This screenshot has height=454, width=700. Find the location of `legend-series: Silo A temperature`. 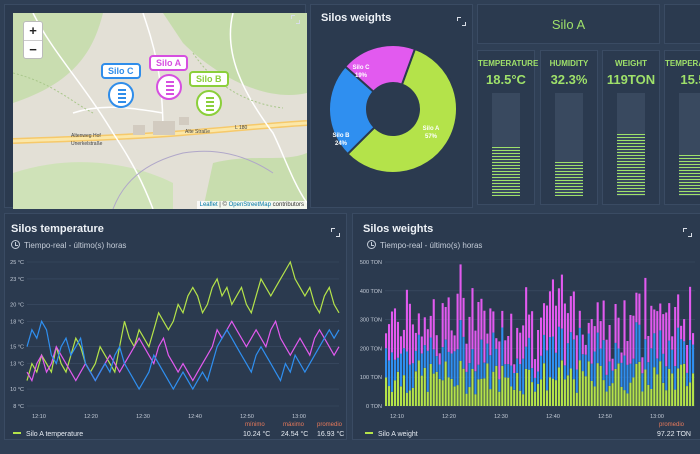

legend-series: Silo A temperature is located at coordinates (48, 434).